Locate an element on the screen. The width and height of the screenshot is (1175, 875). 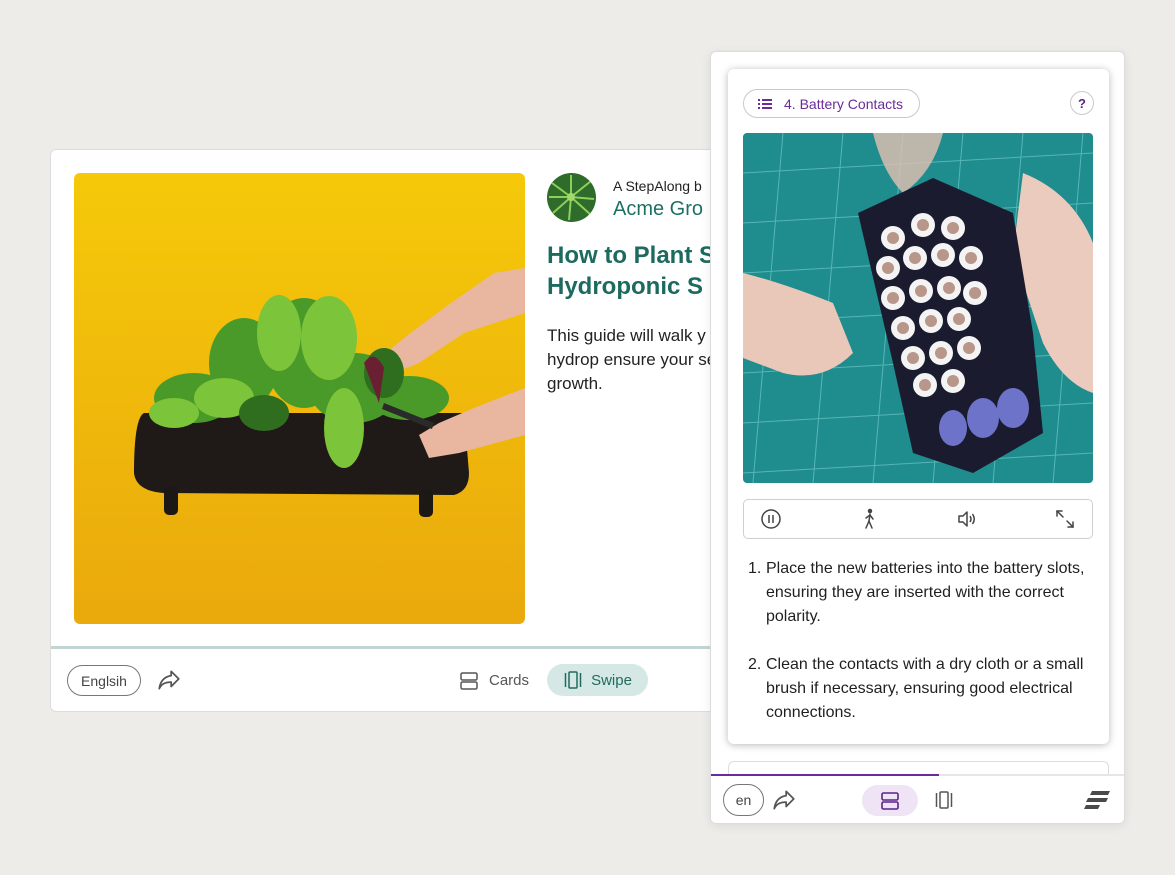
author-avatar is located at coordinates (571, 197).